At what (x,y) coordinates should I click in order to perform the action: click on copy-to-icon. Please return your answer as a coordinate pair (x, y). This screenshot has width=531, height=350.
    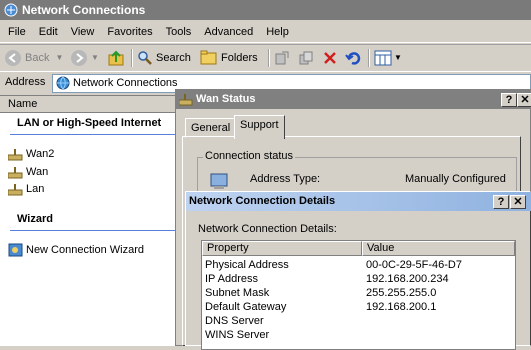
    Looking at the image, I should click on (306, 58).